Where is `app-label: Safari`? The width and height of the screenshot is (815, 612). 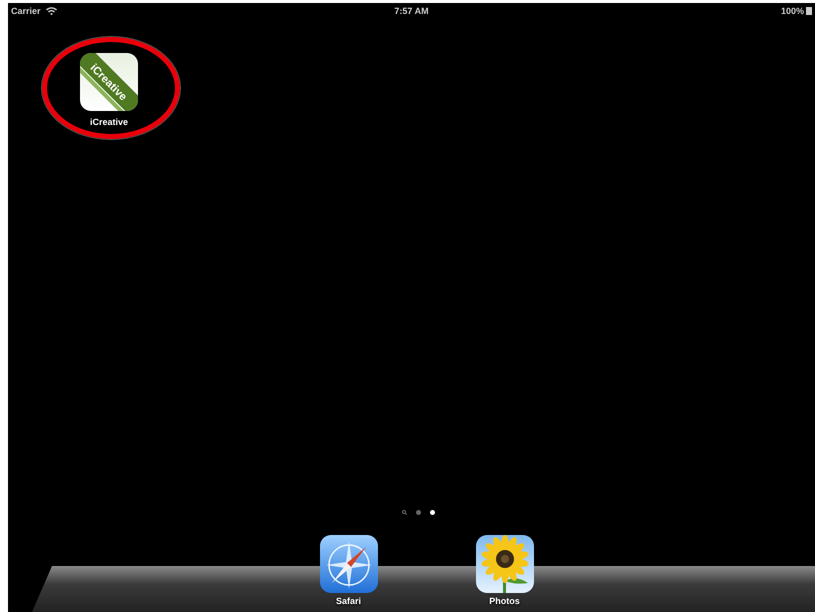 app-label: Safari is located at coordinates (348, 601).